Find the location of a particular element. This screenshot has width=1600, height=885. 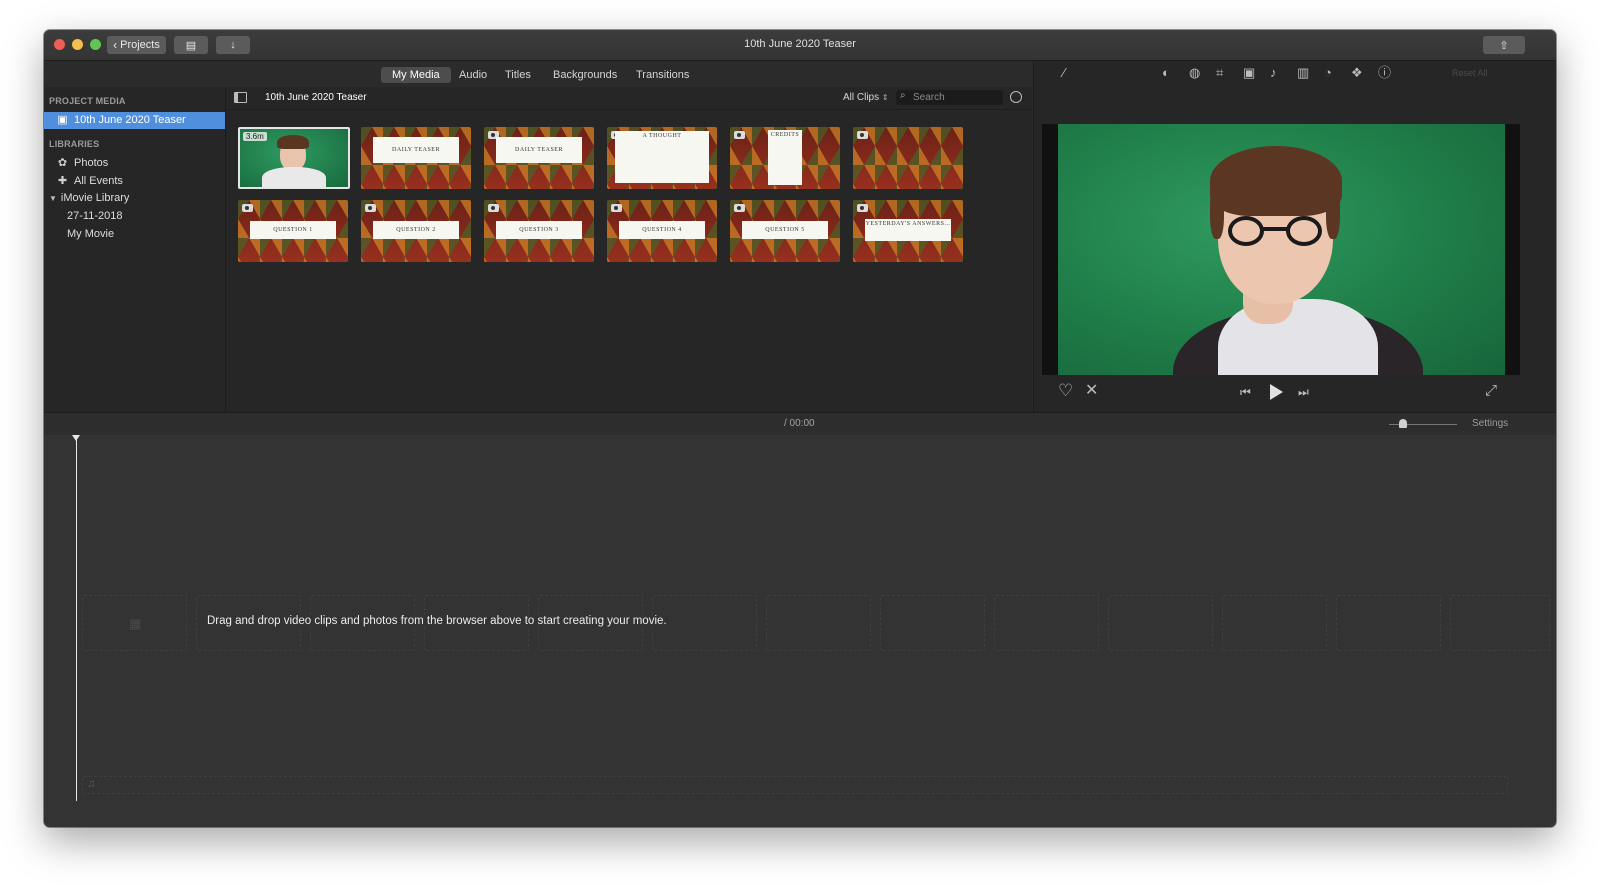

timecode-display: / 00:00 is located at coordinates (799, 423).